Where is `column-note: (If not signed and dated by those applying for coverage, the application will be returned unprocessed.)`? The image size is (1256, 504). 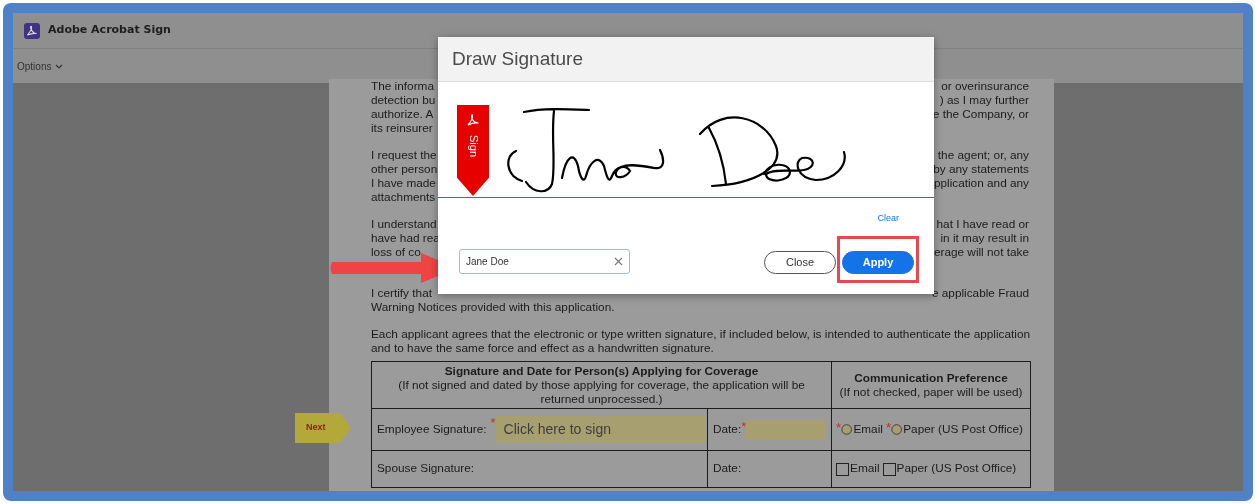 column-note: (If not signed and dated by those applying for coverage, the application will be returned unprocessed.) is located at coordinates (601, 392).